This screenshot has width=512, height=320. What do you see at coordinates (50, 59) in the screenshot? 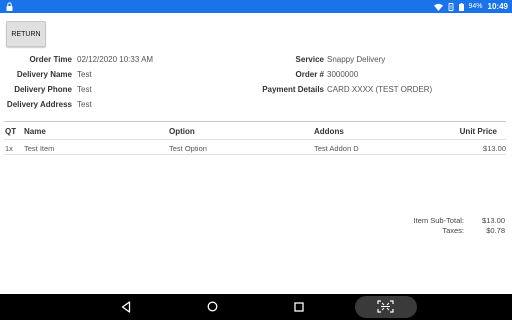
I see `order-time-label: Order Time` at bounding box center [50, 59].